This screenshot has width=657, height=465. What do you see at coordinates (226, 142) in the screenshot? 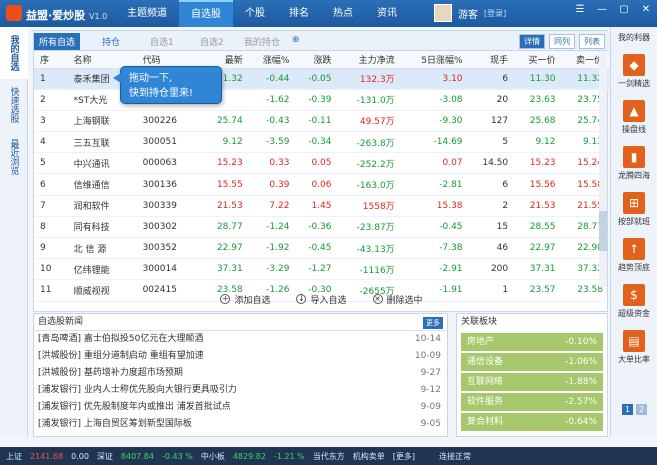
I see `cell-last: 9.12` at bounding box center [226, 142].